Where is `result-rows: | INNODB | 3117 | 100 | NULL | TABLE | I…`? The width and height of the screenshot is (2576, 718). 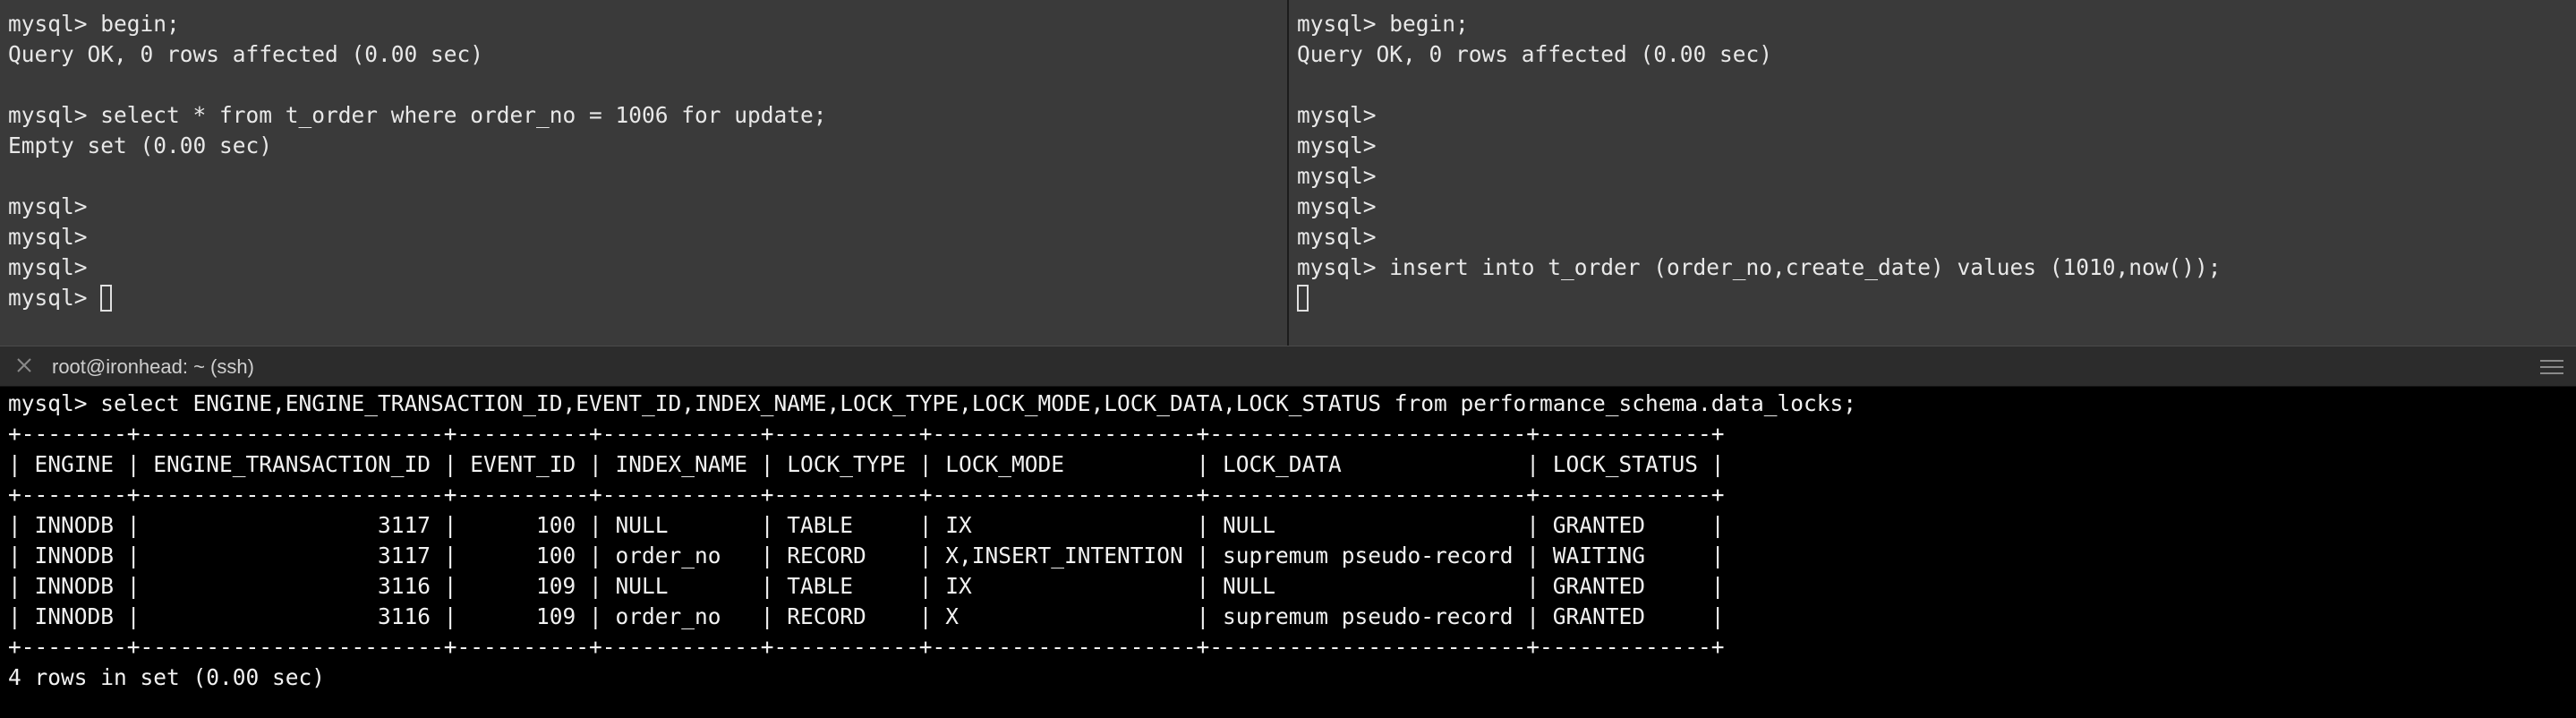 result-rows: | INNODB | 3117 | 100 | NULL | TABLE | I… is located at coordinates (932, 571).